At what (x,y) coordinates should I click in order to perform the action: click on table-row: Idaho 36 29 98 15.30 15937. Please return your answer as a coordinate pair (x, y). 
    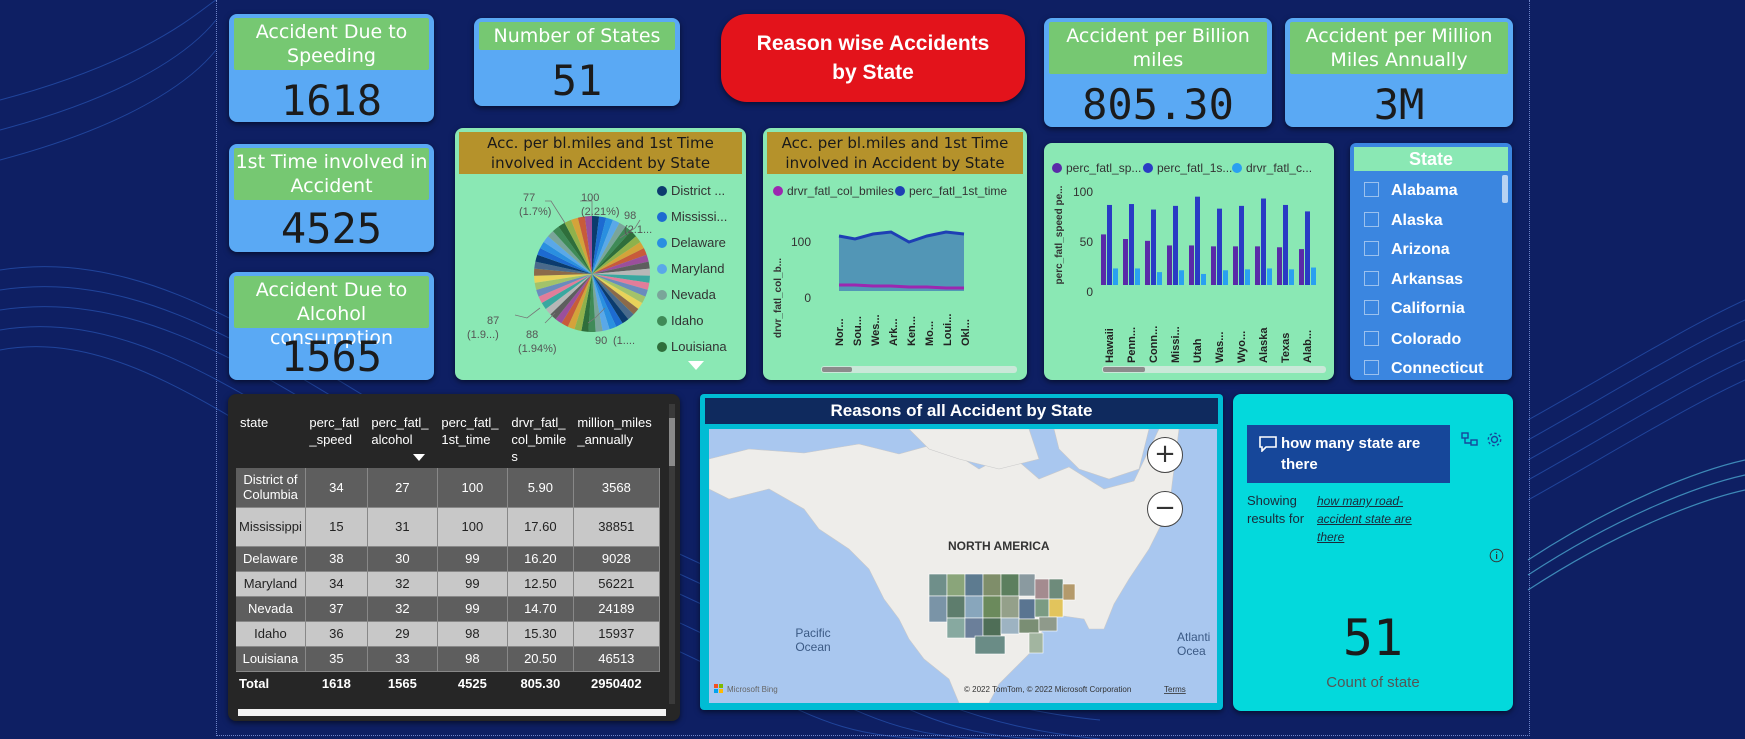
    Looking at the image, I should click on (448, 634).